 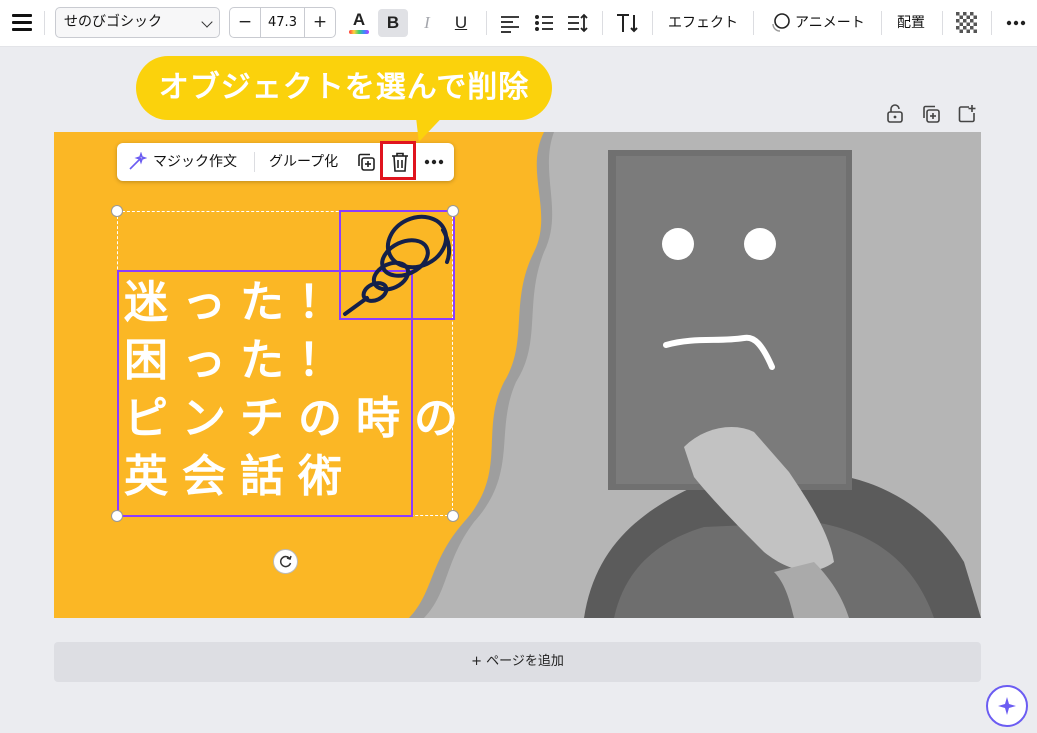 I want to click on chevron-down-icon, so click(x=207, y=22).